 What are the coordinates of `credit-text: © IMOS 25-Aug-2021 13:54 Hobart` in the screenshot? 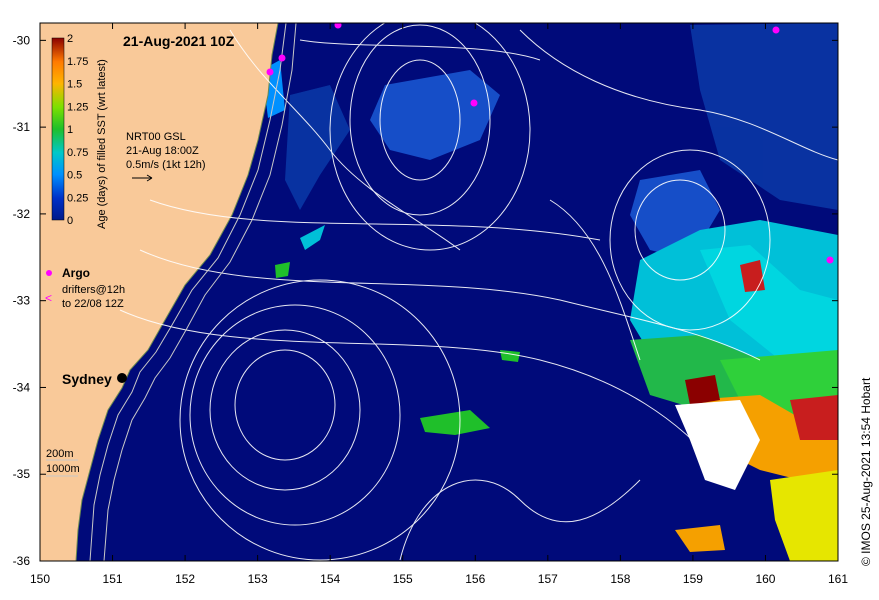 It's located at (866, 471).